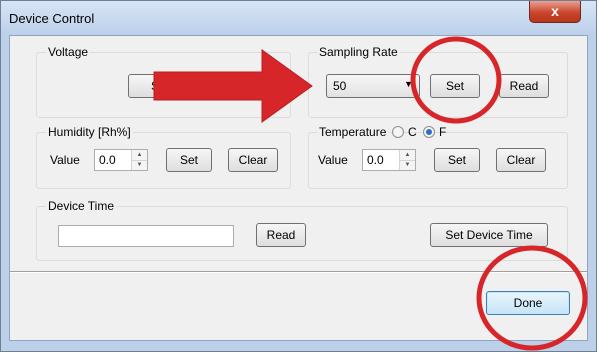  I want to click on voltage-set-button: Set, so click(160, 86).